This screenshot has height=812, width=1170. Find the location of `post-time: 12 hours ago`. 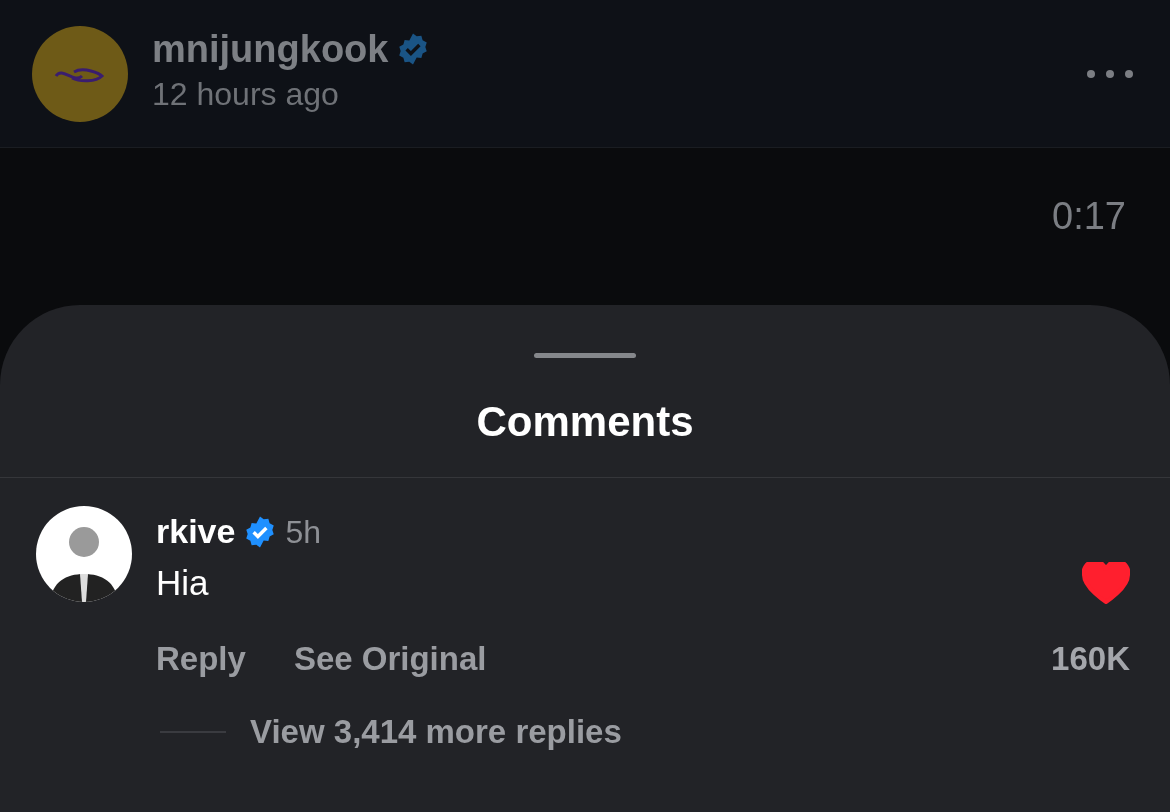

post-time: 12 hours ago is located at coordinates (246, 95).